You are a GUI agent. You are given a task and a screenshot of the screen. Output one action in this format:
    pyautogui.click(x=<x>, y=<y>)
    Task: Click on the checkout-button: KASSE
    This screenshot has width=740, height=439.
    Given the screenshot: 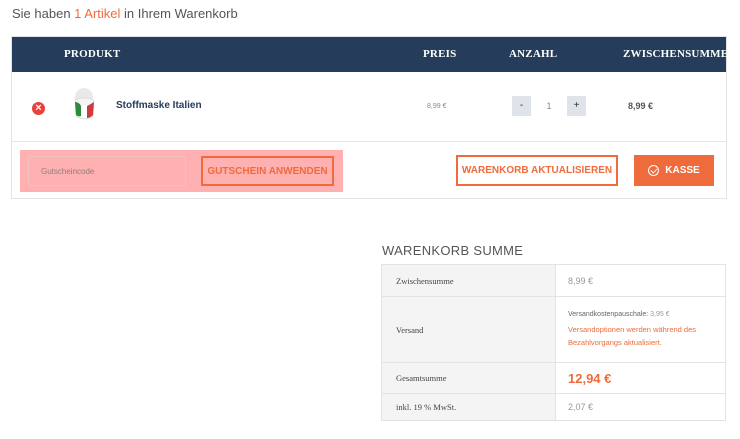 What is the action you would take?
    pyautogui.click(x=674, y=170)
    